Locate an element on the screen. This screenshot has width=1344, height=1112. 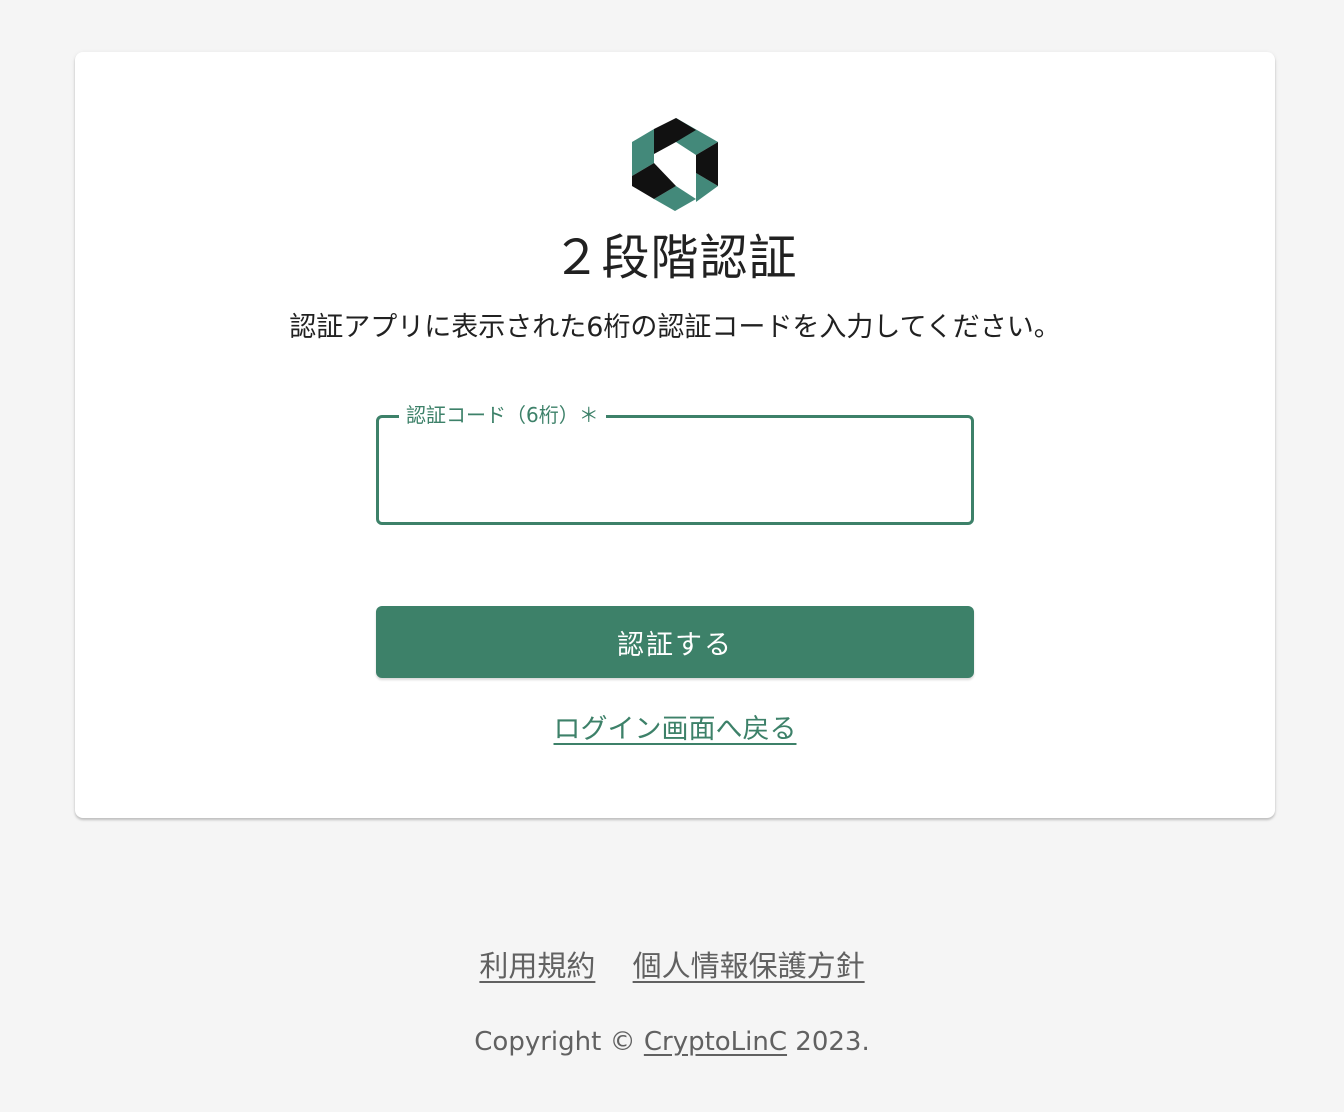
verify-button: 認証する is located at coordinates (675, 642).